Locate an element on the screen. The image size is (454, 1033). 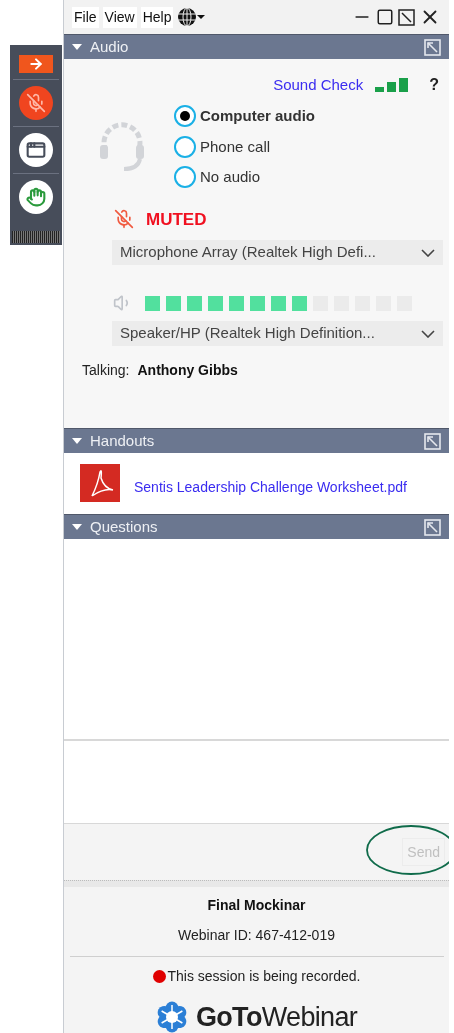
radio-option: Phone call is located at coordinates (244, 146).